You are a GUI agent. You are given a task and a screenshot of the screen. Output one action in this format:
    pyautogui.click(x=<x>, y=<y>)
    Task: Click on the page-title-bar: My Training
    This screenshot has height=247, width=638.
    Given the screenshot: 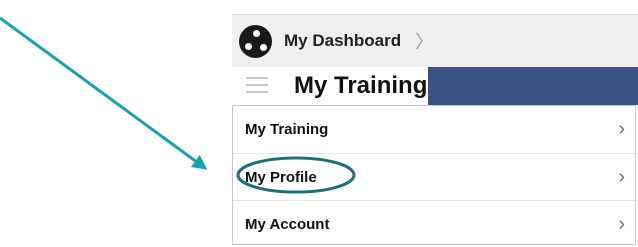 What is the action you would take?
    pyautogui.click(x=435, y=86)
    